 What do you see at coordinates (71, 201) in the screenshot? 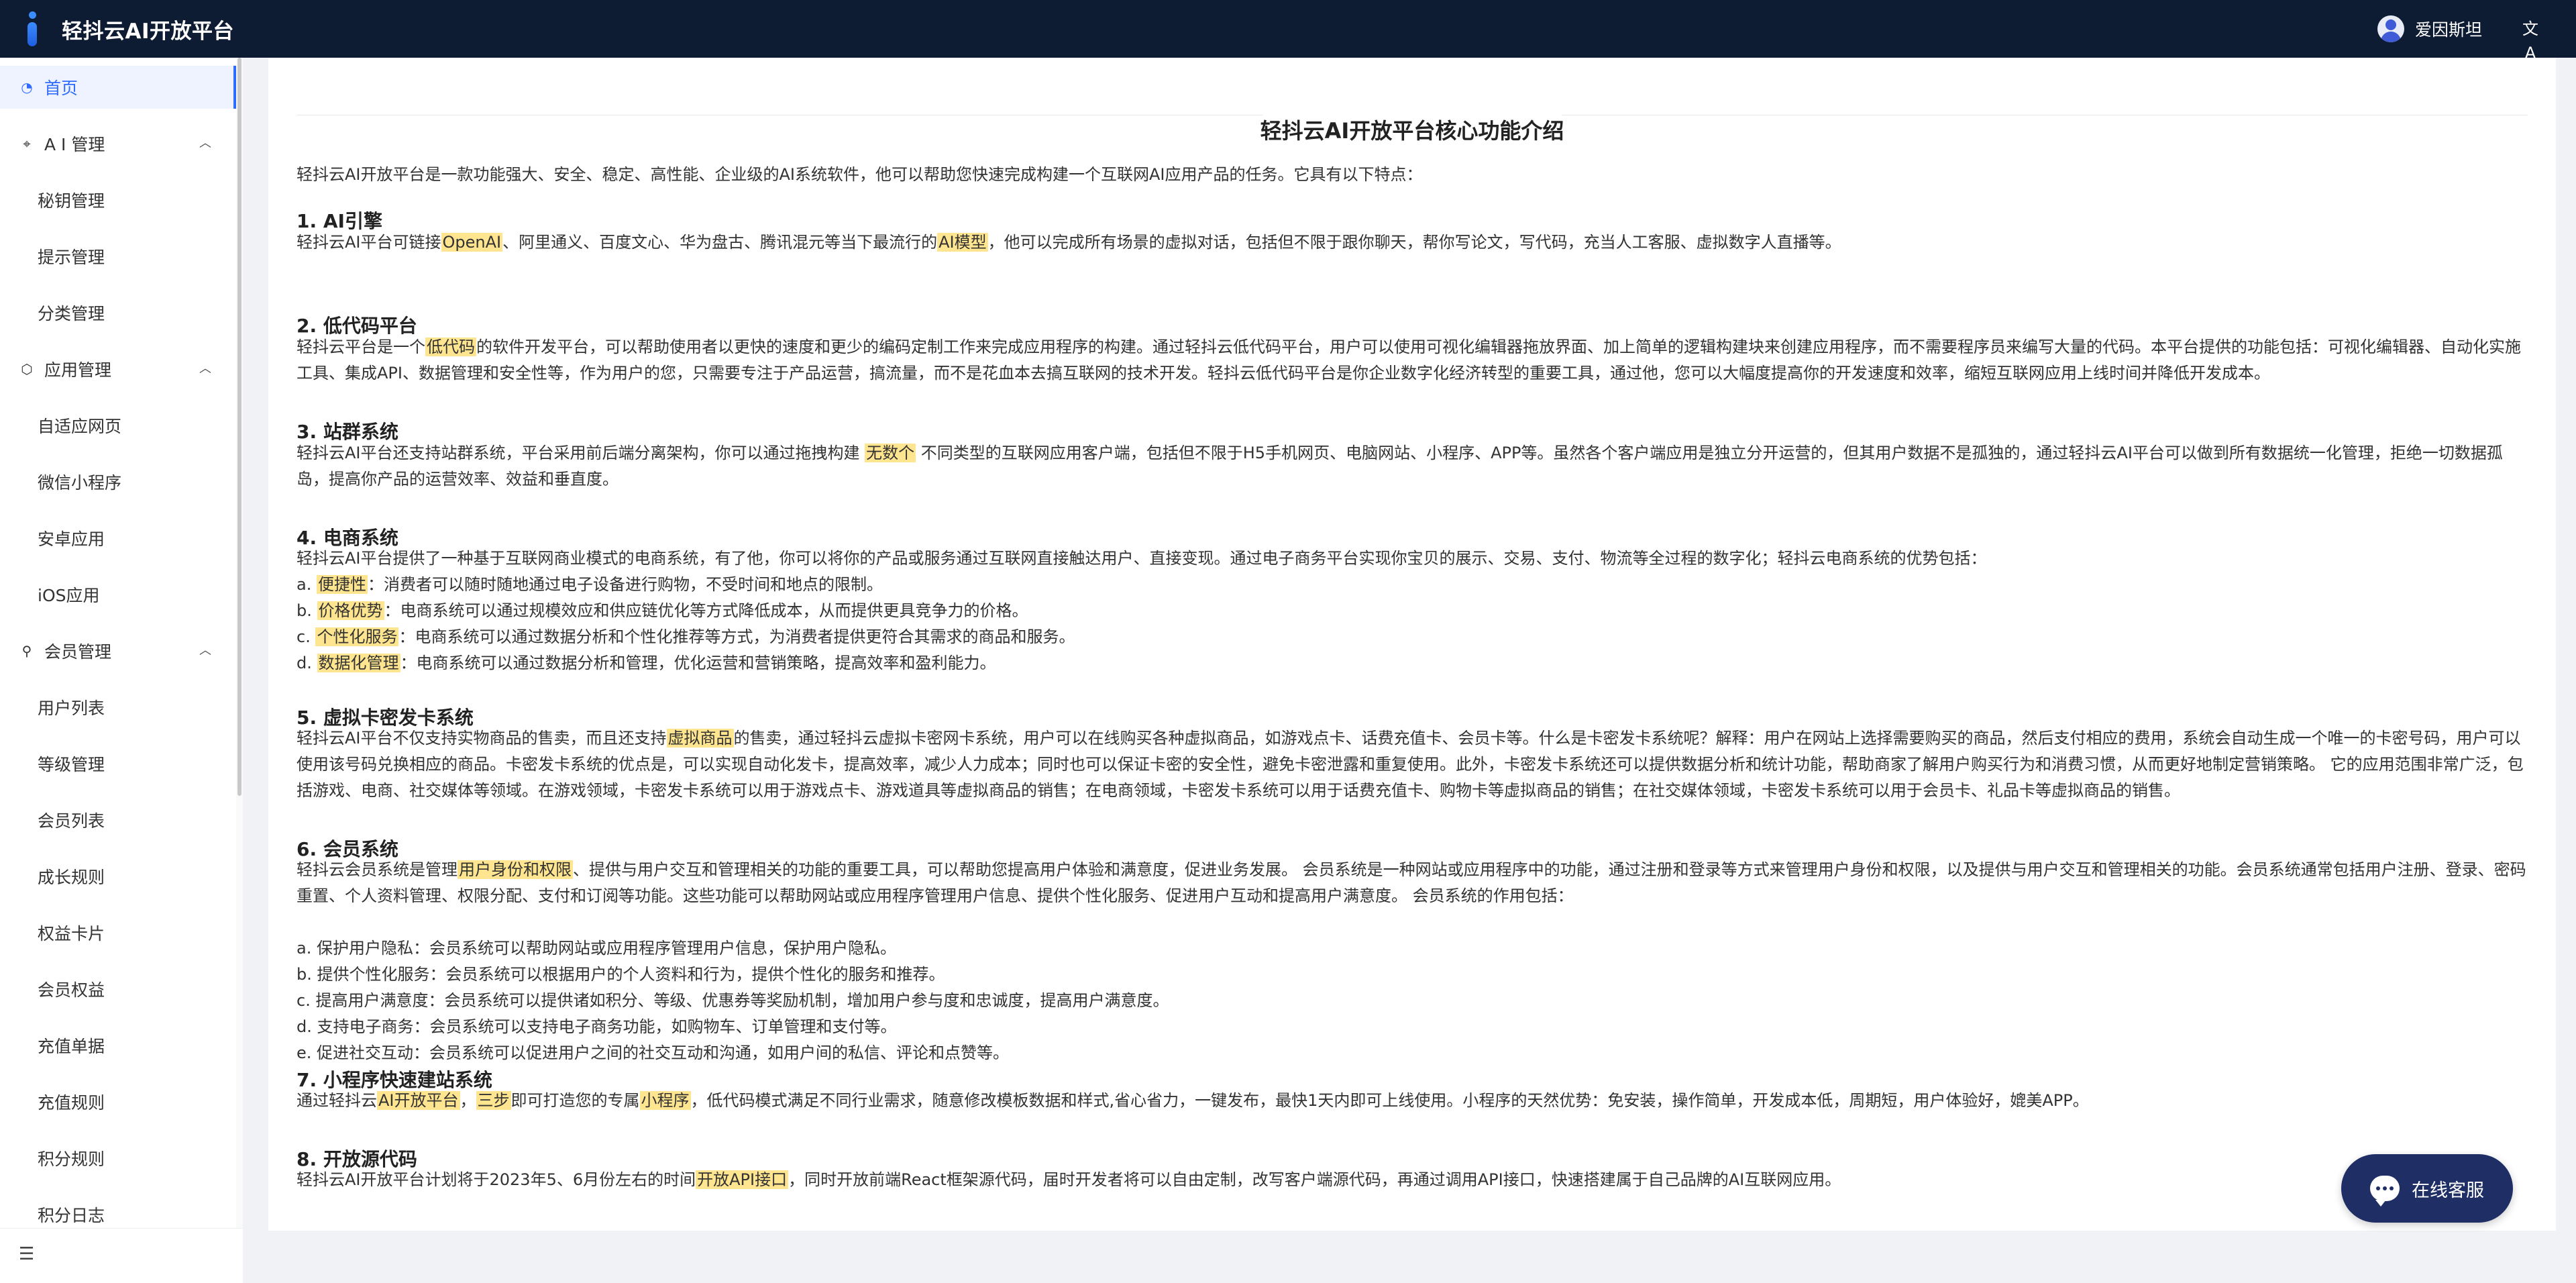
I see `sidebar-item-label: 秘钥管理` at bounding box center [71, 201].